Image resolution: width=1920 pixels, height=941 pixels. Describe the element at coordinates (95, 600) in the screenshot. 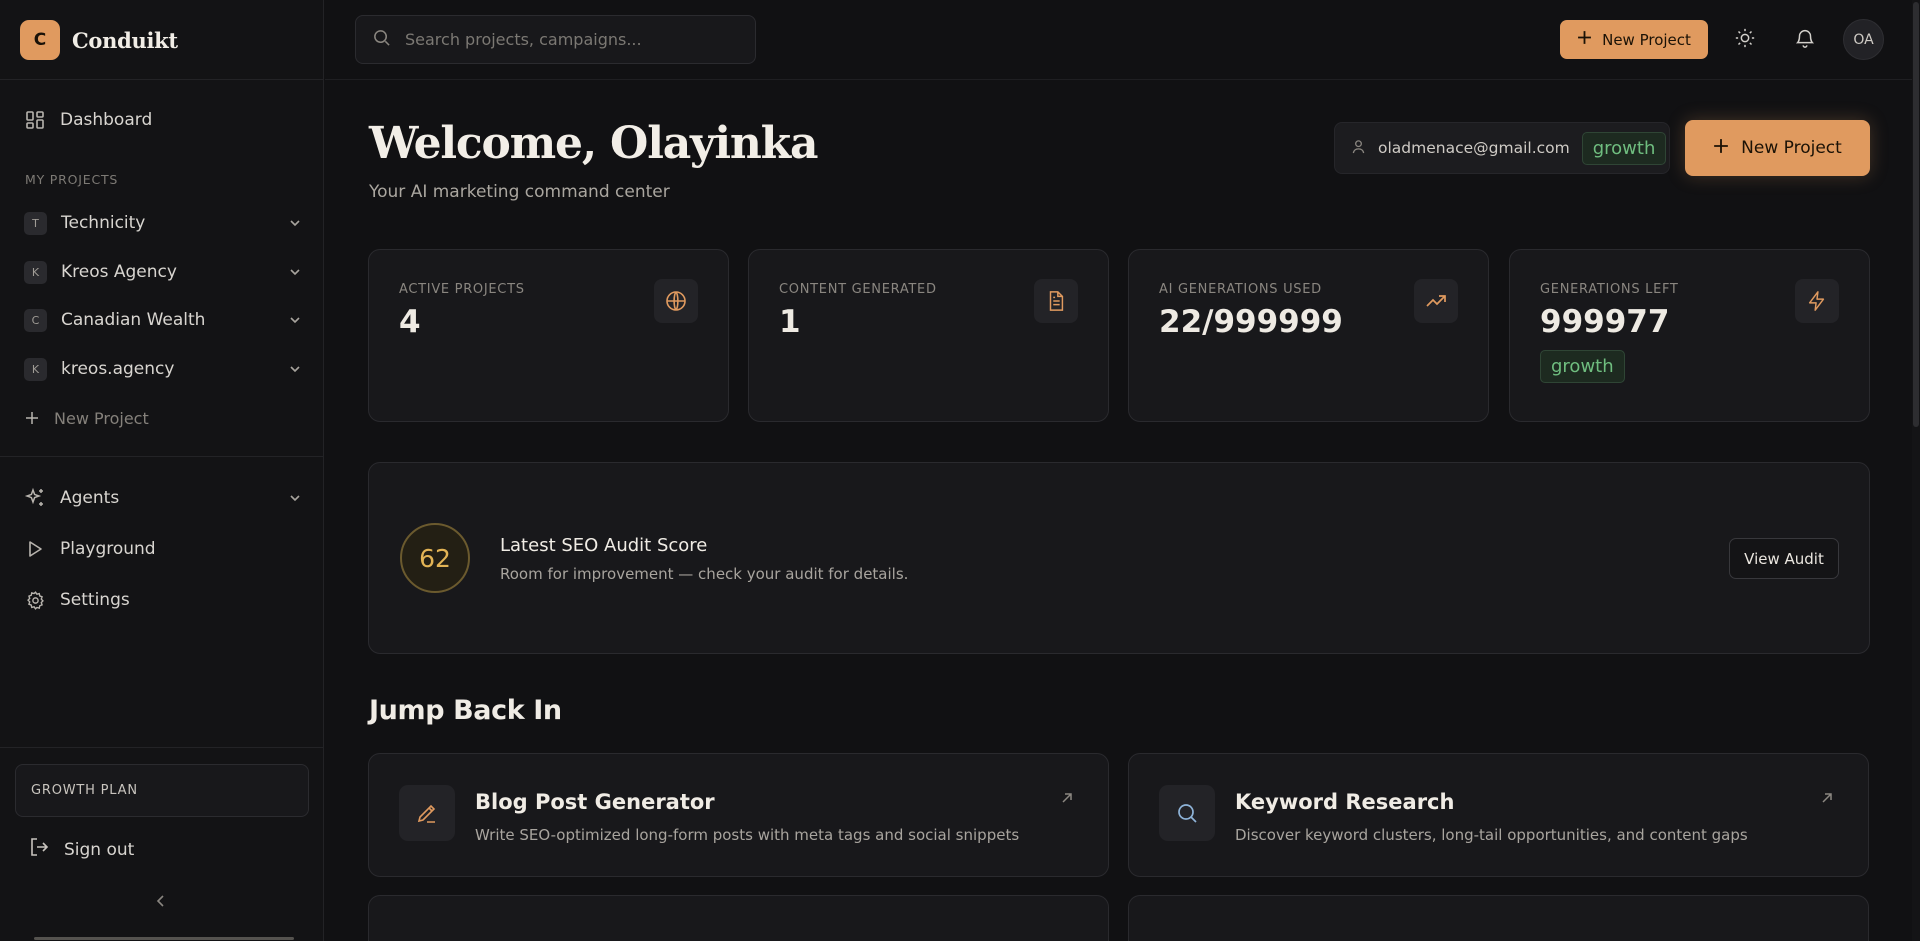

I see `sidebar-item-label: Settings` at that location.